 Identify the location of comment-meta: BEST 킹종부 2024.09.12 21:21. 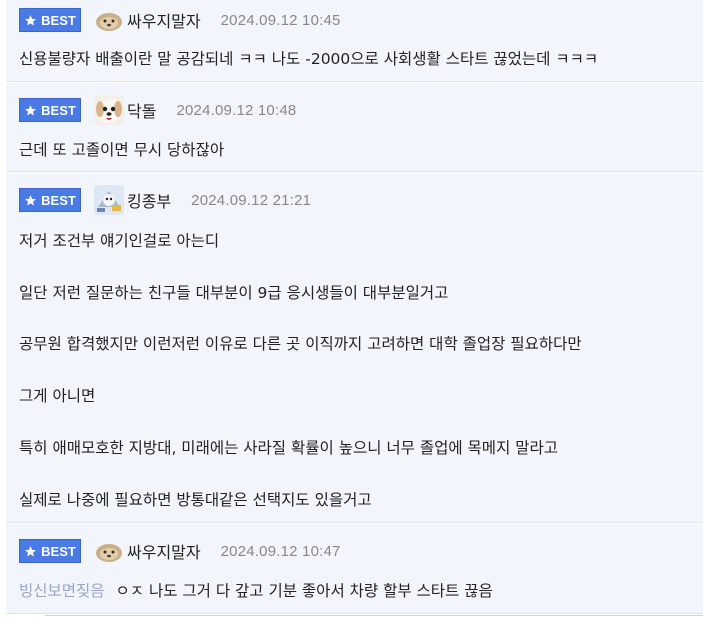
(165, 200).